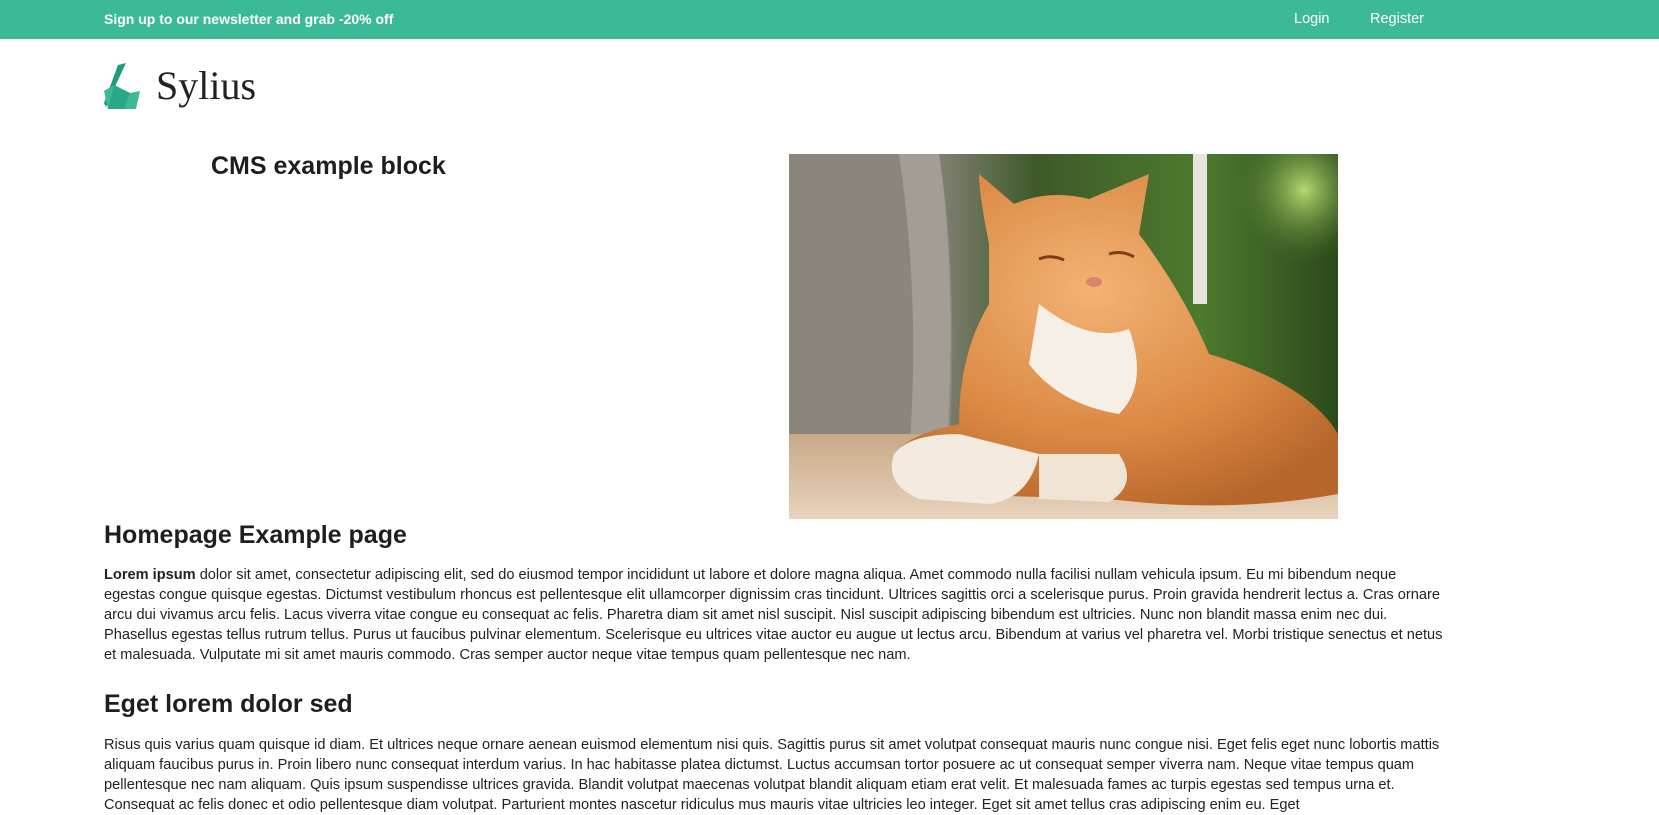 The width and height of the screenshot is (1659, 815). I want to click on sylius-swan-icon, so click(122, 86).